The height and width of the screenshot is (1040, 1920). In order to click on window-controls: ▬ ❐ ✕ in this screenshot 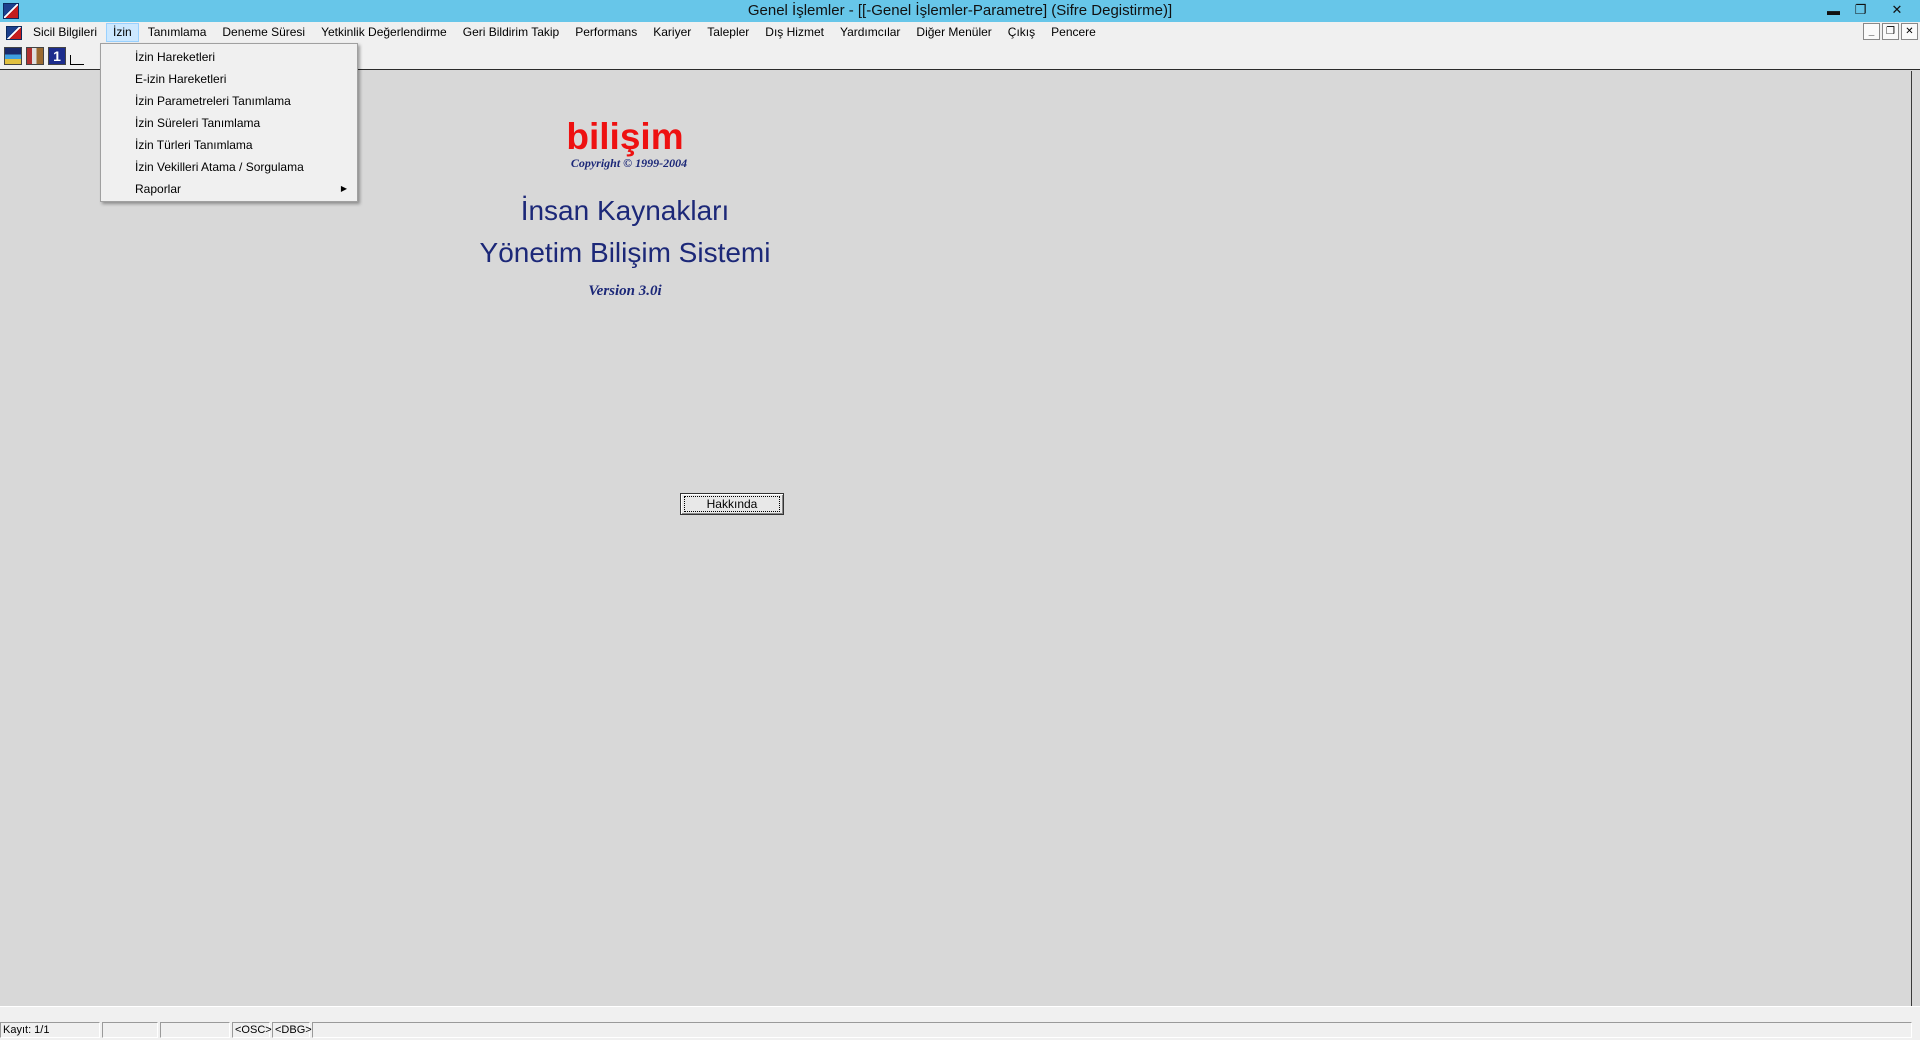, I will do `click(1870, 10)`.